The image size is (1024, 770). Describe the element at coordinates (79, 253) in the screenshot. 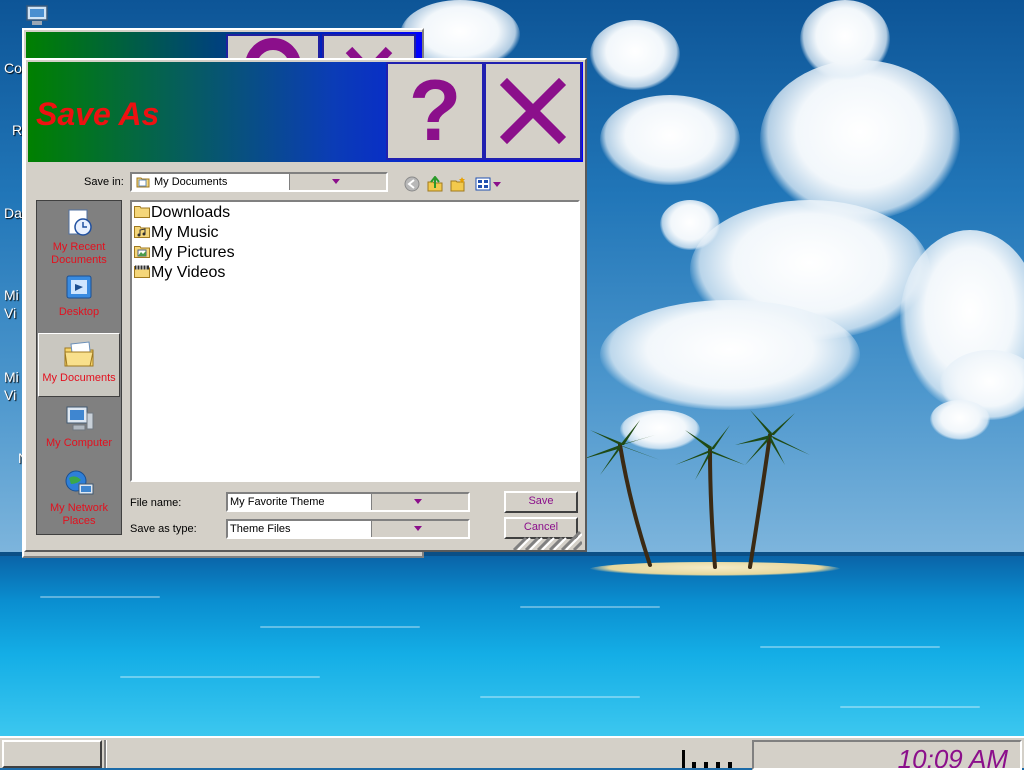

I see `place-label: My Recent Documents` at that location.